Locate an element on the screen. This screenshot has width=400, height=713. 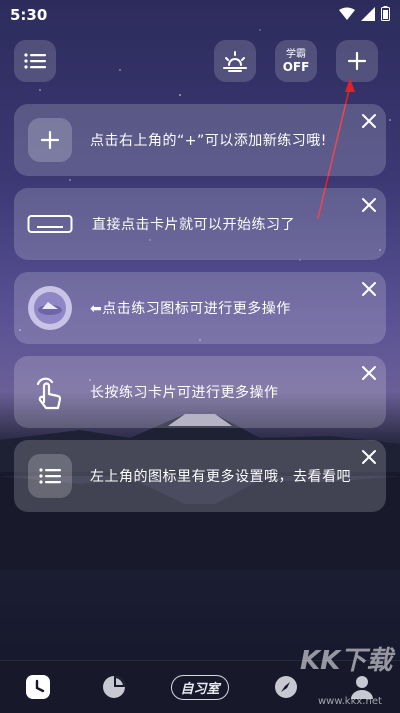
tap-hand-icon is located at coordinates (49, 393).